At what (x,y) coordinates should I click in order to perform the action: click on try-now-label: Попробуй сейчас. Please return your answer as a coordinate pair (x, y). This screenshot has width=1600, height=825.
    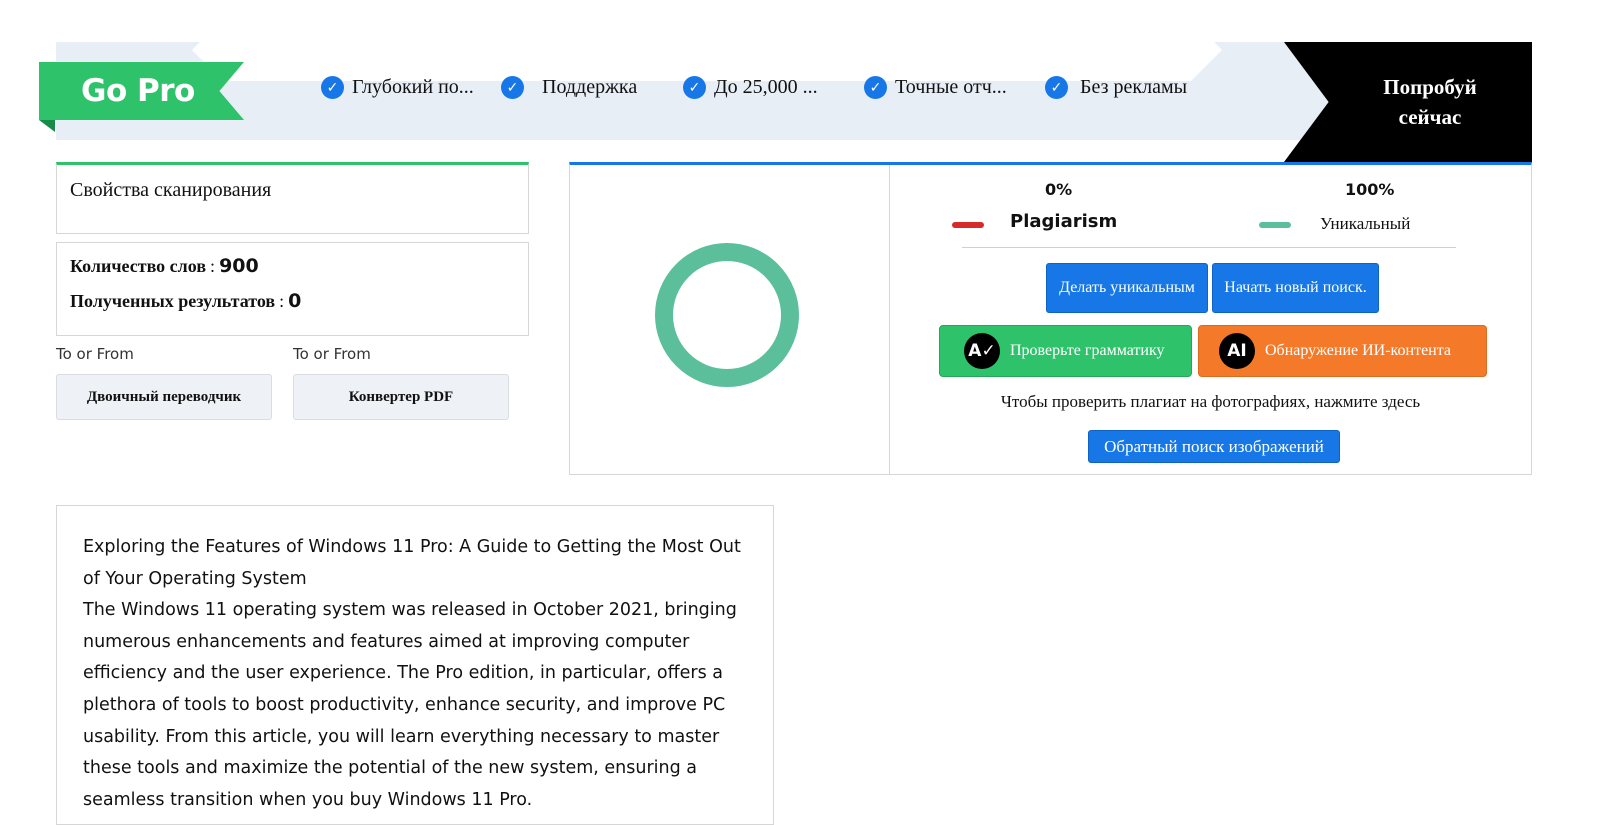
    Looking at the image, I should click on (1429, 102).